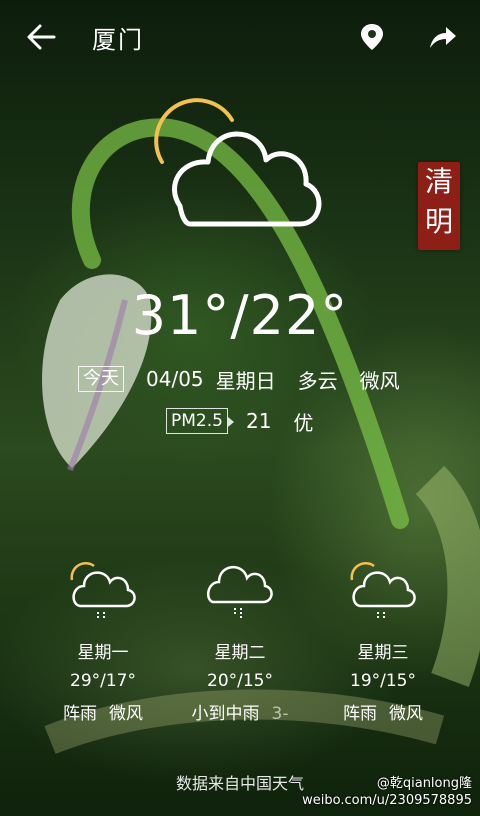 This screenshot has width=480, height=816. I want to click on forecast-day-name: 星期二, so click(240, 653).